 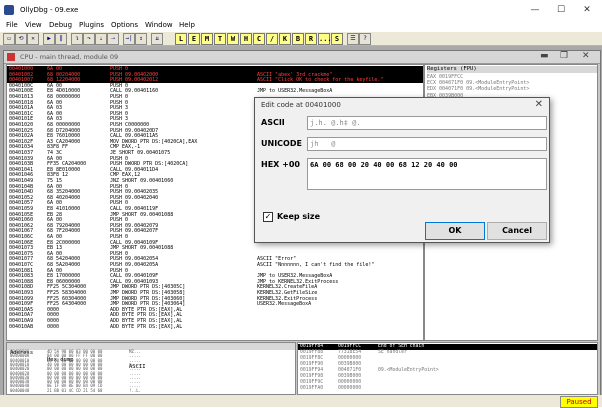 What do you see at coordinates (564, 56) in the screenshot?
I see `cpu-restore-icon: ❐` at bounding box center [564, 56].